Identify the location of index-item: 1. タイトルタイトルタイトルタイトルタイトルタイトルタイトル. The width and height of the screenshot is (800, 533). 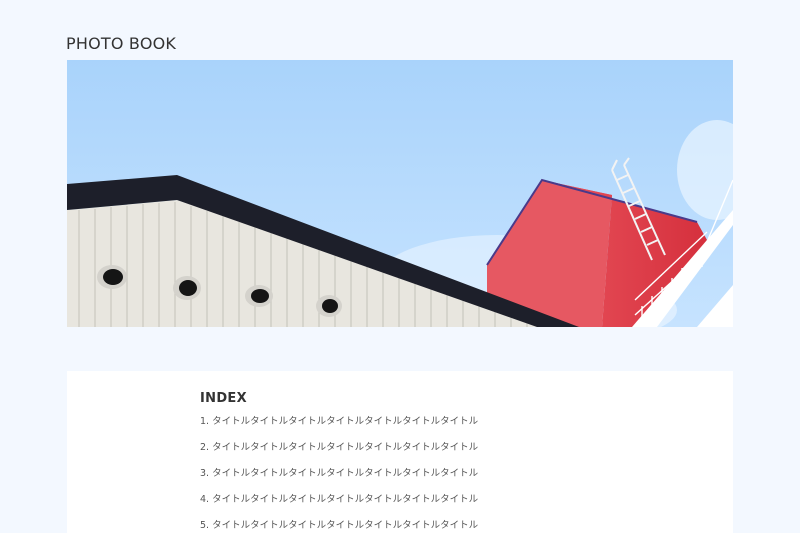
(339, 428).